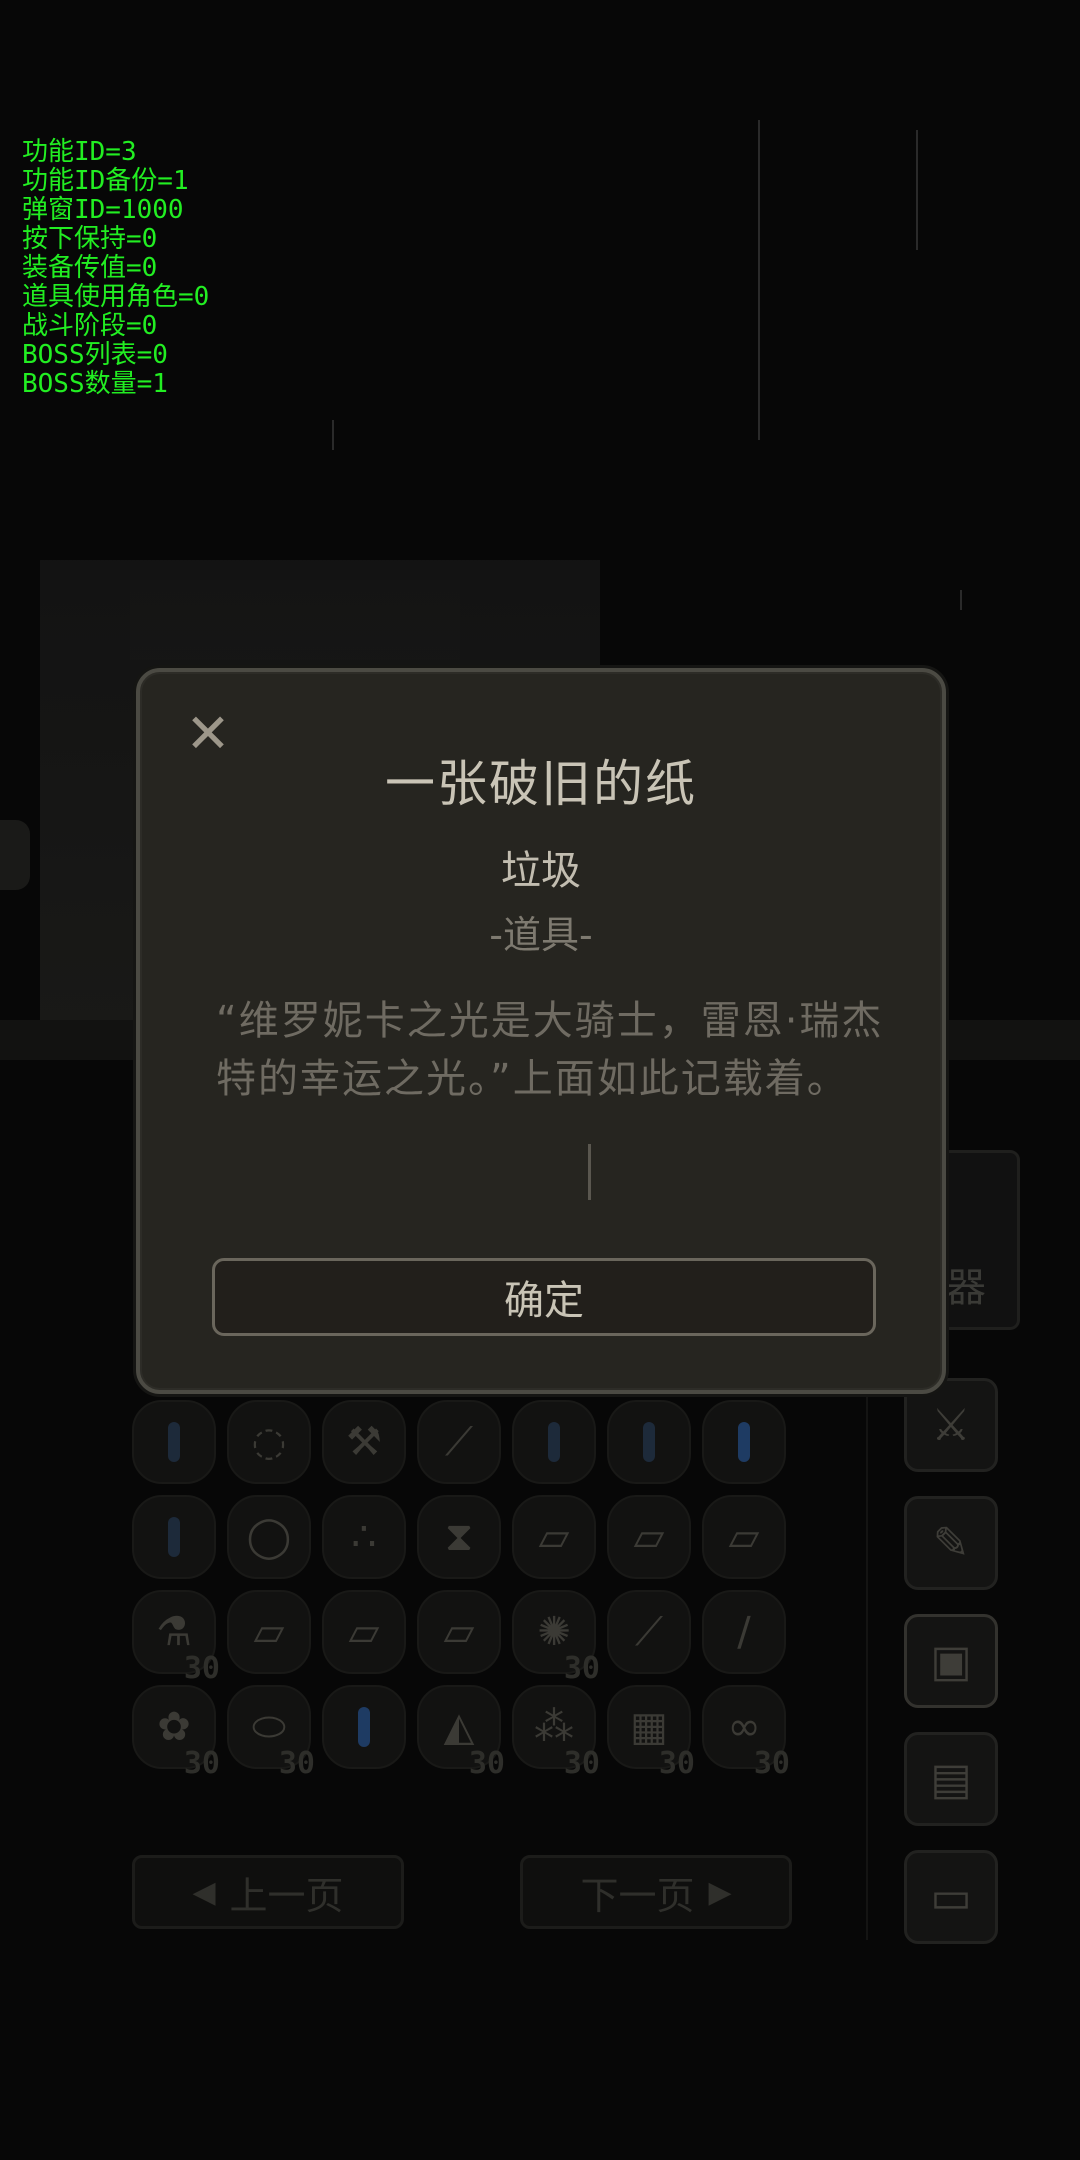 This screenshot has height=2160, width=1080. Describe the element at coordinates (174, 1727) in the screenshot. I see `herb-icon: ✿` at that location.